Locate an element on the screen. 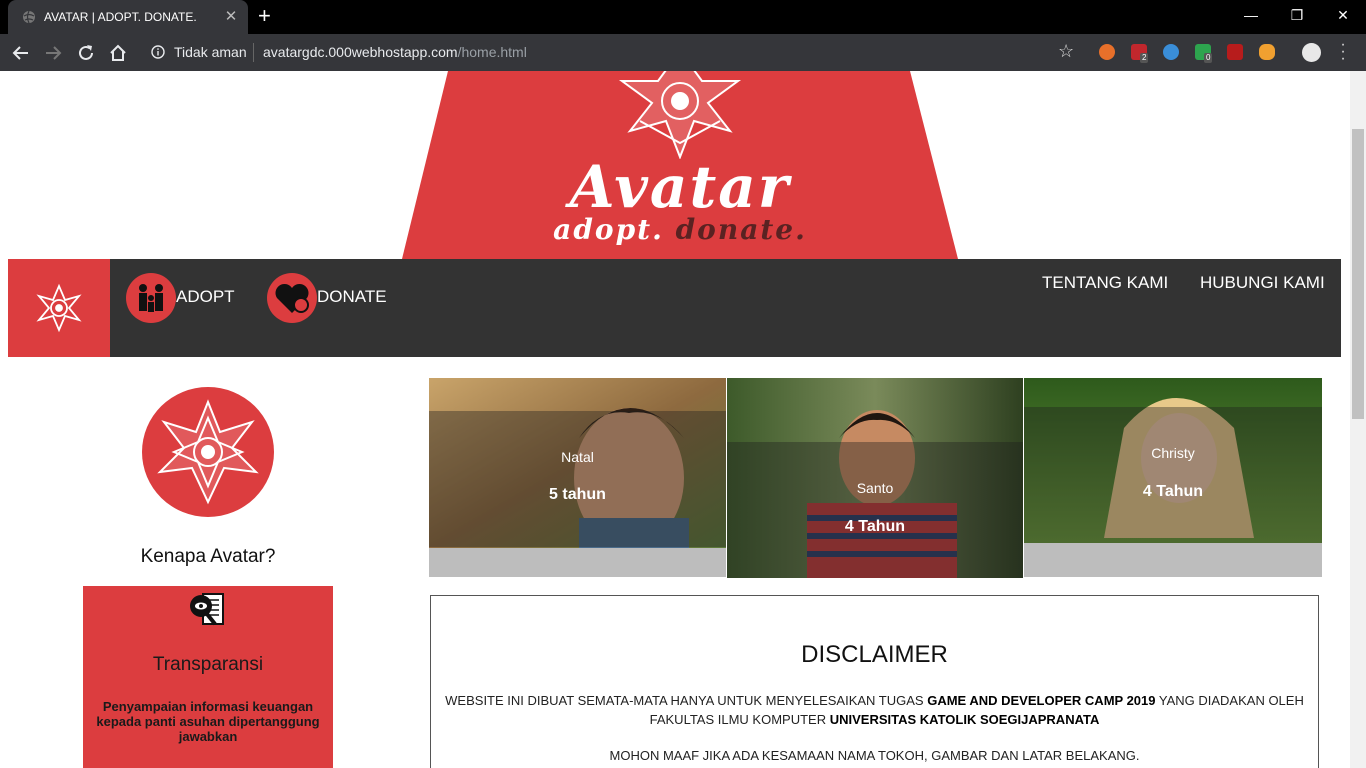 The height and width of the screenshot is (768, 1366). tab-title: AVATAR | ADOPT. DONATE. is located at coordinates (120, 17).